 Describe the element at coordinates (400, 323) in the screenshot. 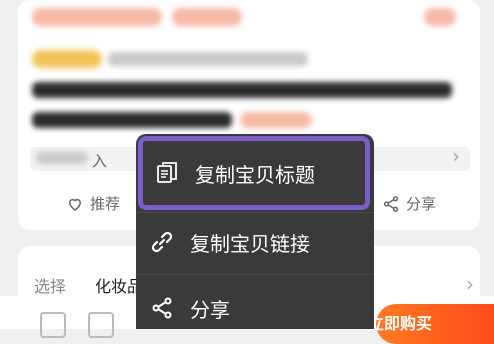

I see `buy-now-label: 立即购买` at that location.